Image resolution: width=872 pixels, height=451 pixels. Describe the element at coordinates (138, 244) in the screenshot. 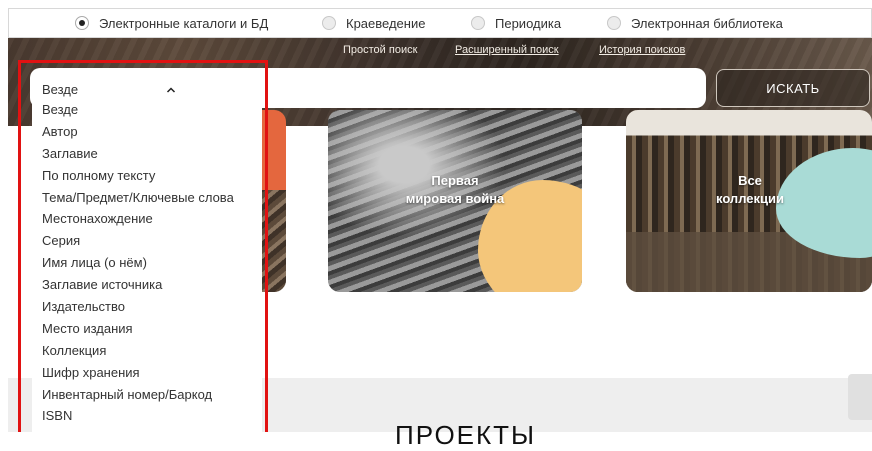

I see `dropdown-option: Серия` at that location.